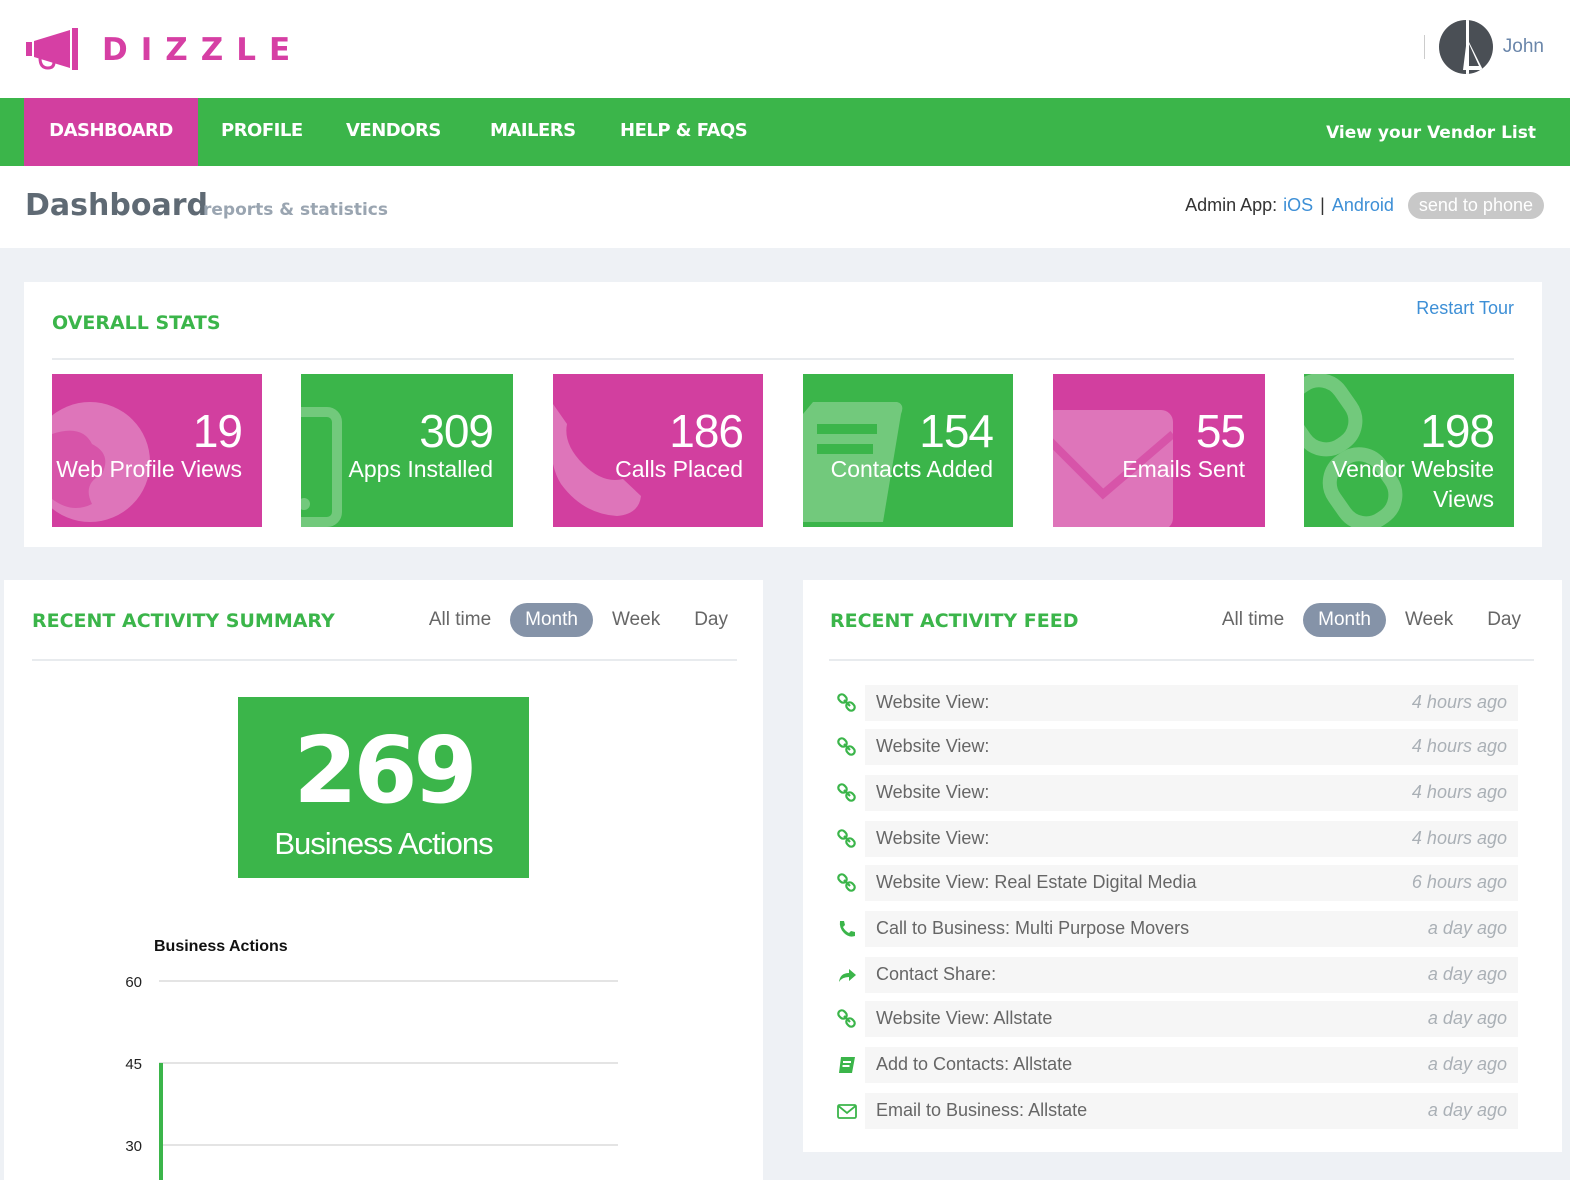  I want to click on chart-title: Business Actions, so click(221, 946).